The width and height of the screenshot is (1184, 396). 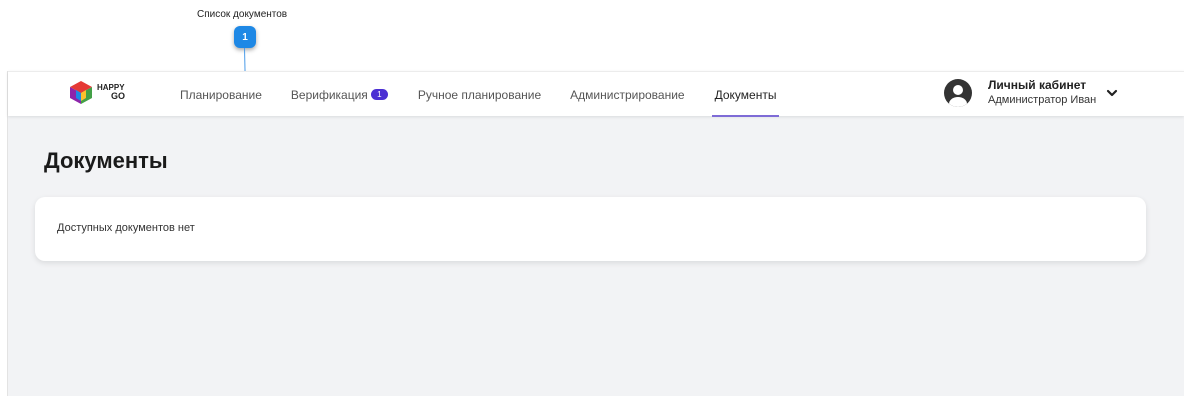 What do you see at coordinates (329, 94) in the screenshot?
I see `nav-item-label: Верификация` at bounding box center [329, 94].